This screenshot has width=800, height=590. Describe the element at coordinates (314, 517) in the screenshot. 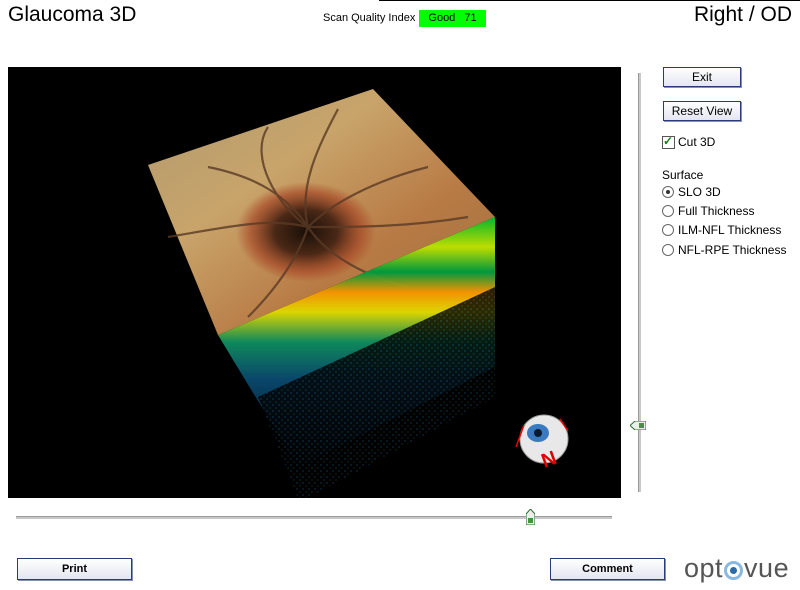

I see `horizontal-slider-track` at that location.